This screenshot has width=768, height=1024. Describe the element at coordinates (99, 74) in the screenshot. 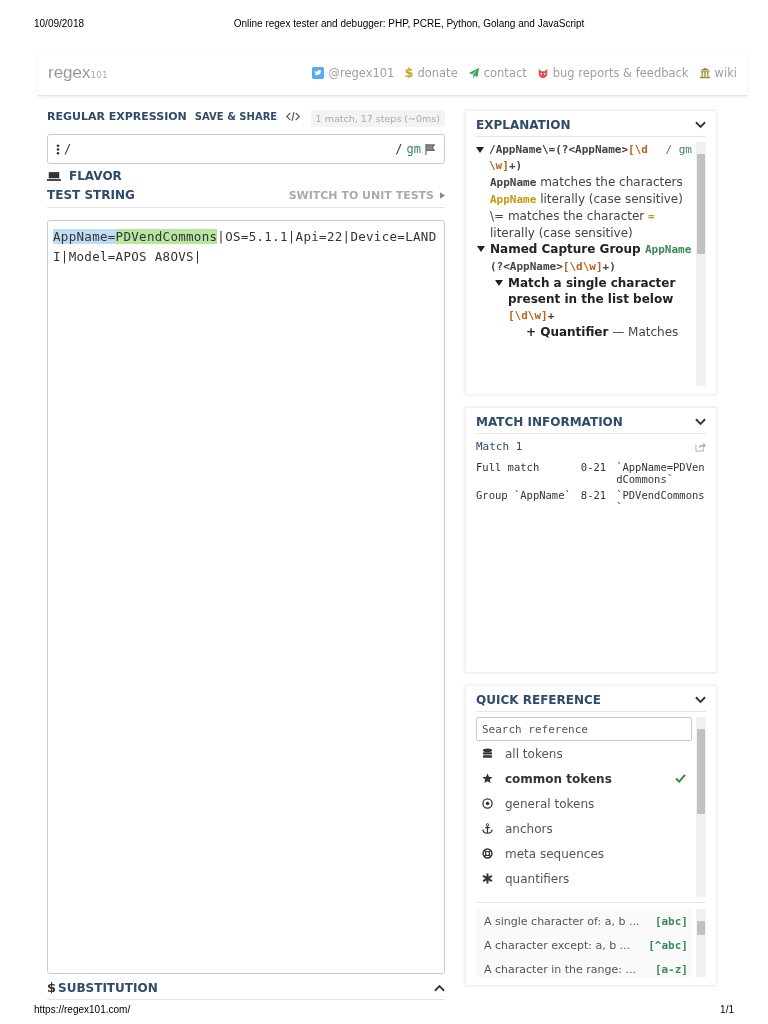

I see `logo-suffix: 101` at that location.